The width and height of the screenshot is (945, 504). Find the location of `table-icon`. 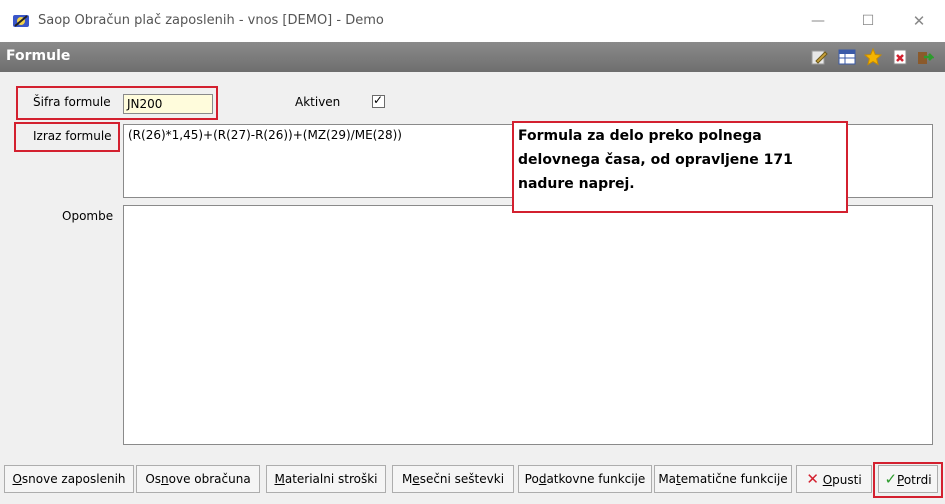

table-icon is located at coordinates (847, 57).